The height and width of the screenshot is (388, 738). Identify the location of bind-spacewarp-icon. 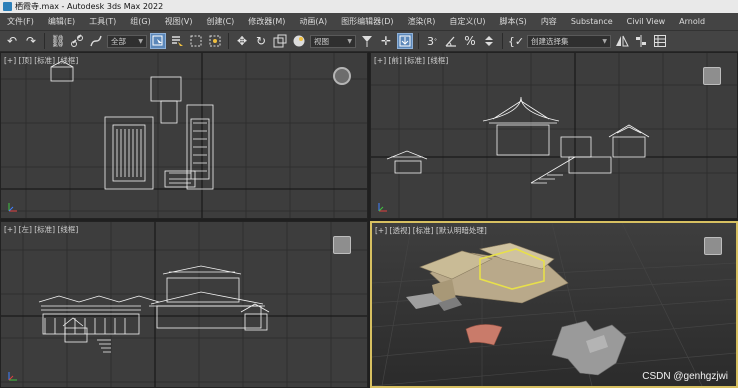
(96, 41).